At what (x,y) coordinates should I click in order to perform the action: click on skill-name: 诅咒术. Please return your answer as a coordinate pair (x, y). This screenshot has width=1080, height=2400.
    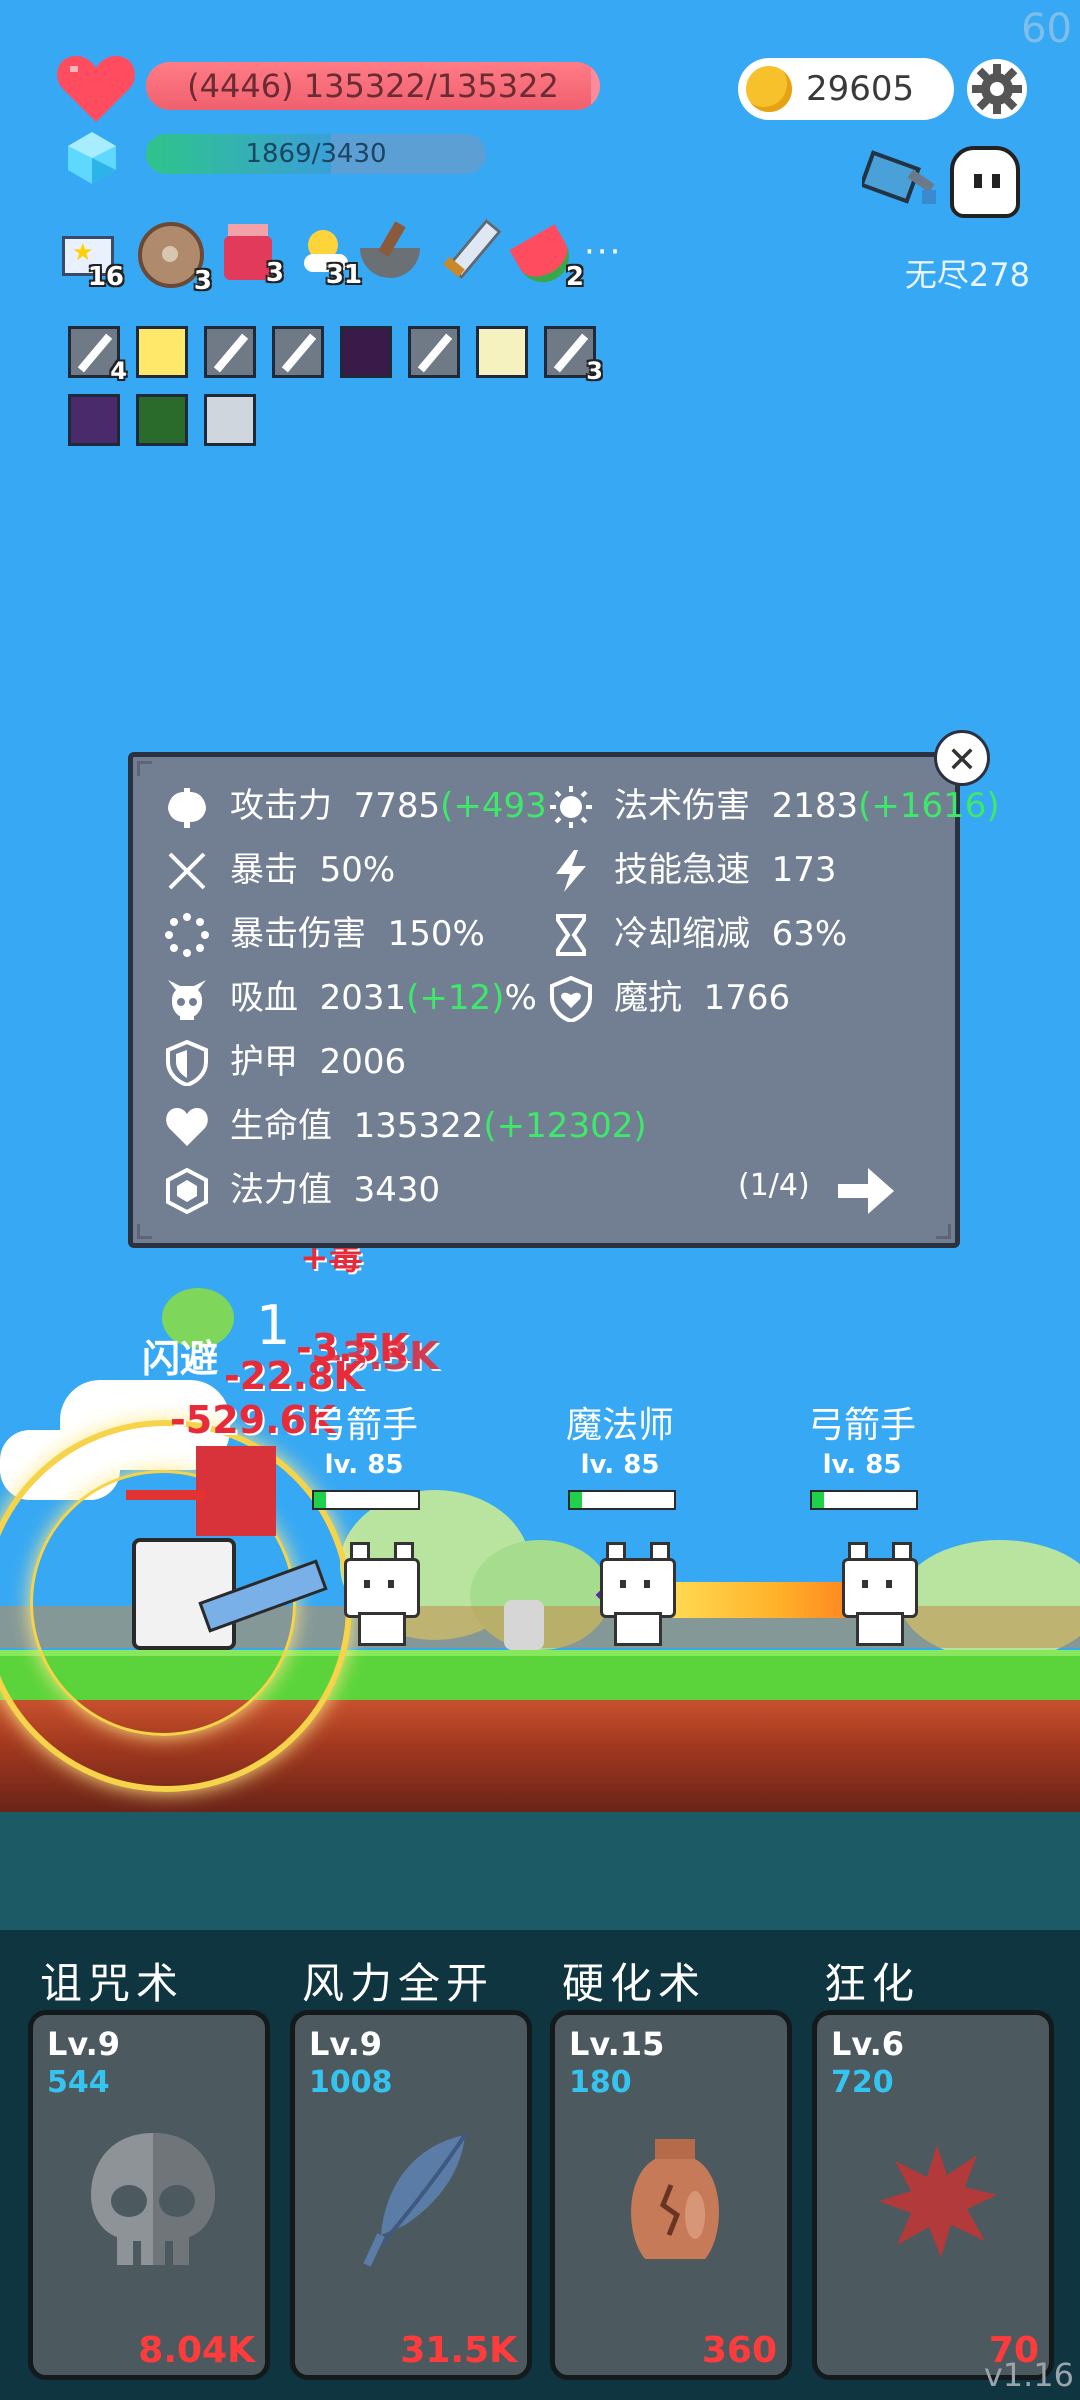
    Looking at the image, I should click on (112, 1983).